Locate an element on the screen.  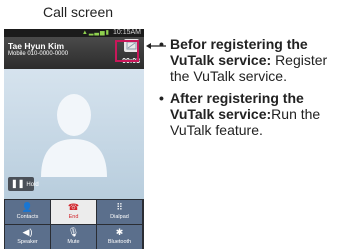
contacts-button: 👤 Contacts is located at coordinates (27, 212).